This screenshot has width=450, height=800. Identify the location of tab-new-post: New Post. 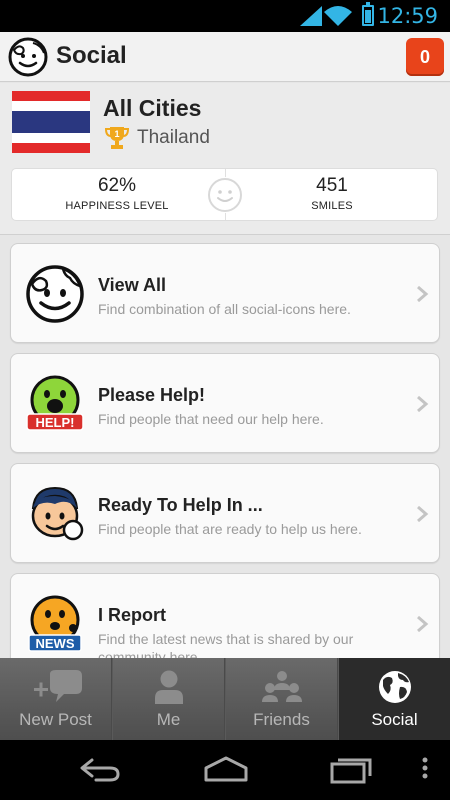
(56, 699).